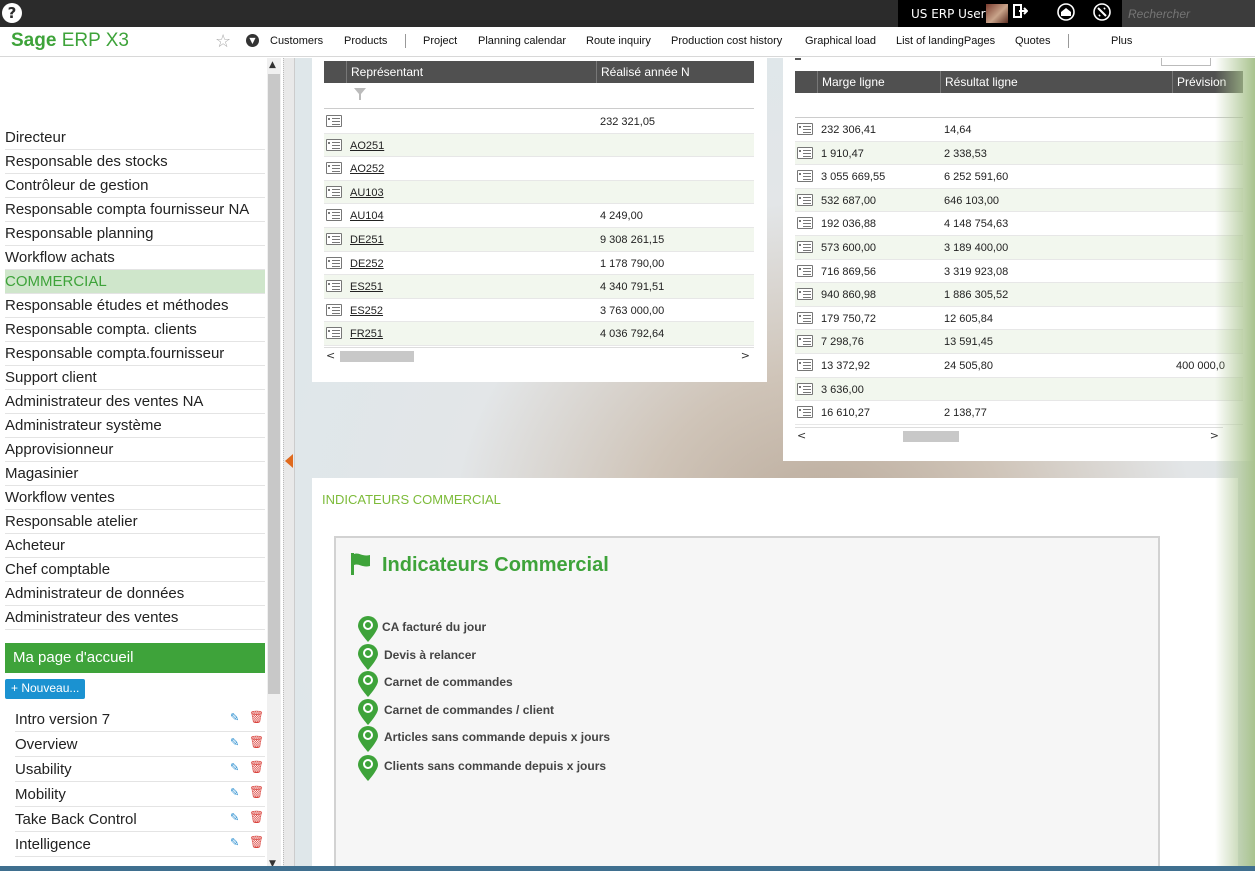 The width and height of the screenshot is (1255, 871). Describe the element at coordinates (1019, 272) in the screenshot. I see `table-row: 716 869,56 3 319 923,08` at that location.